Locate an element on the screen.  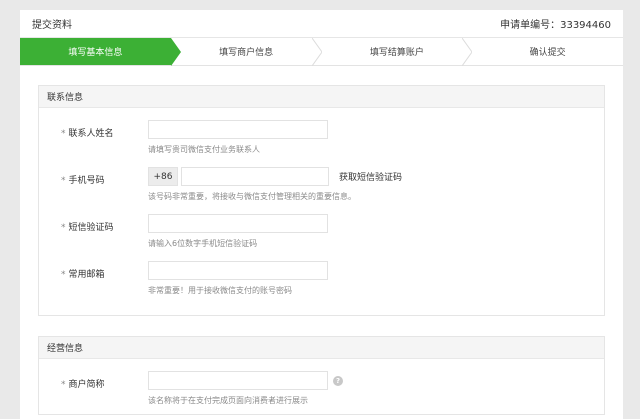
field-hint: 非常重要！用于接收微信支付的账号密码 is located at coordinates (220, 290).